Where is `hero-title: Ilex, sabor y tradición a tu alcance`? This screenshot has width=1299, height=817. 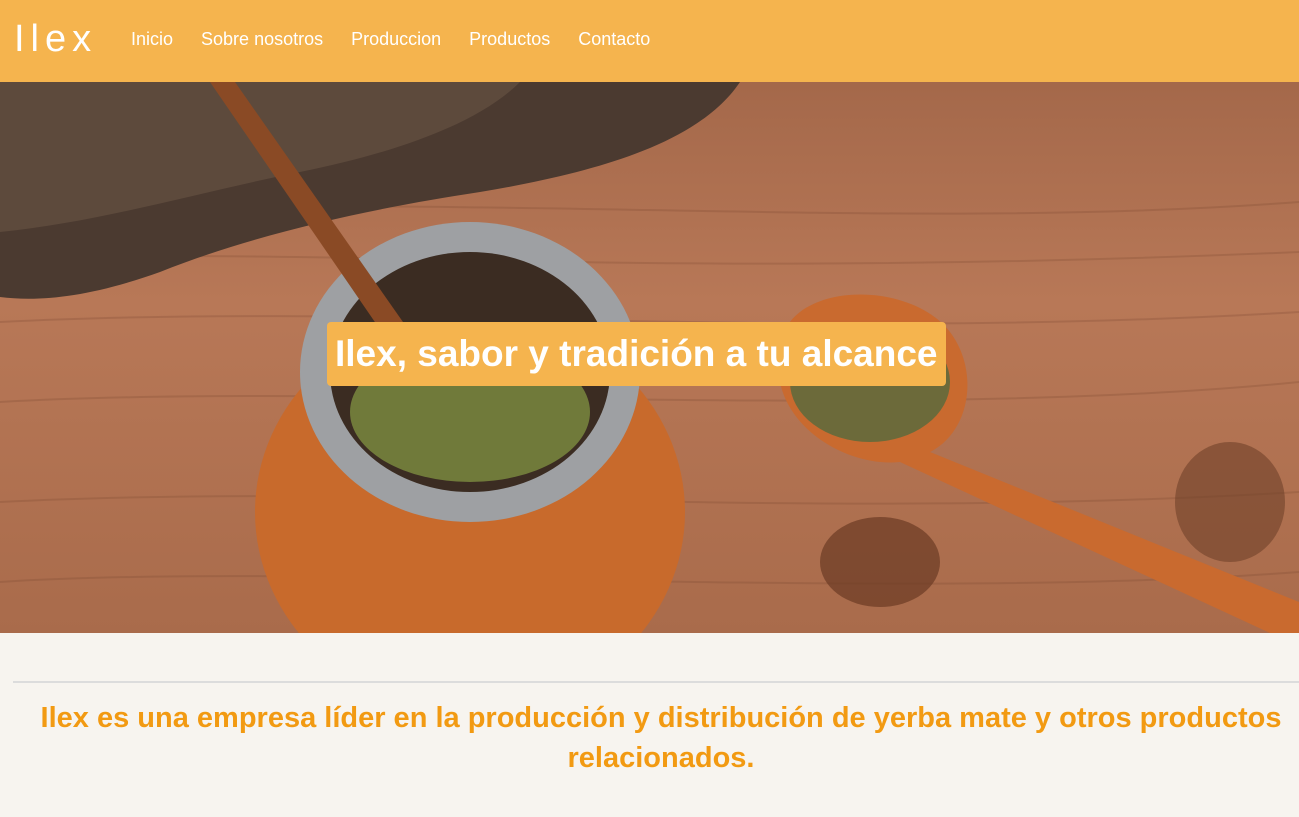
hero-title: Ilex, sabor y tradición a tu alcance is located at coordinates (636, 354).